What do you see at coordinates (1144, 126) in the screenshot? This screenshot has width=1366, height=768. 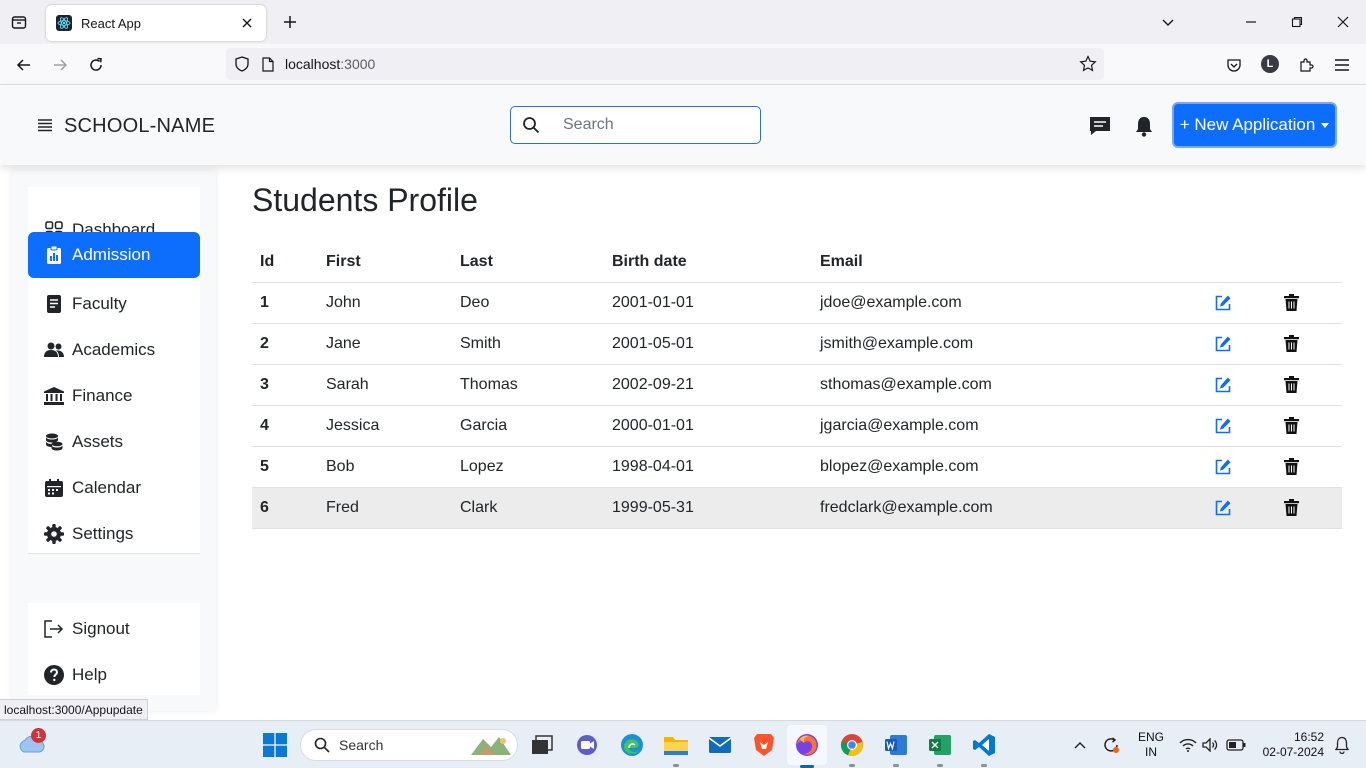 I see `notifications-bell-icon` at bounding box center [1144, 126].